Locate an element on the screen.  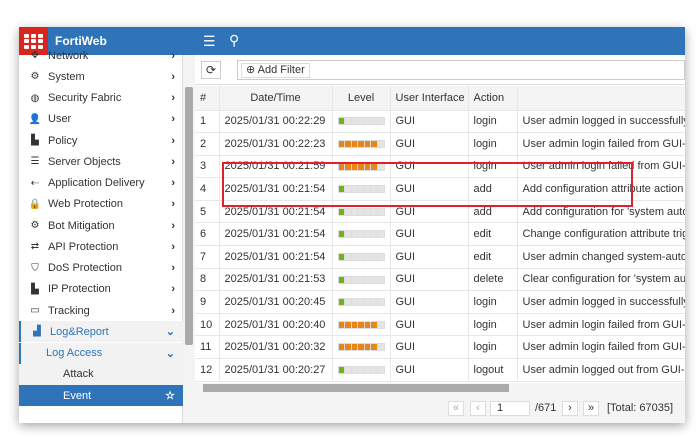
action: delete is located at coordinates (493, 280).